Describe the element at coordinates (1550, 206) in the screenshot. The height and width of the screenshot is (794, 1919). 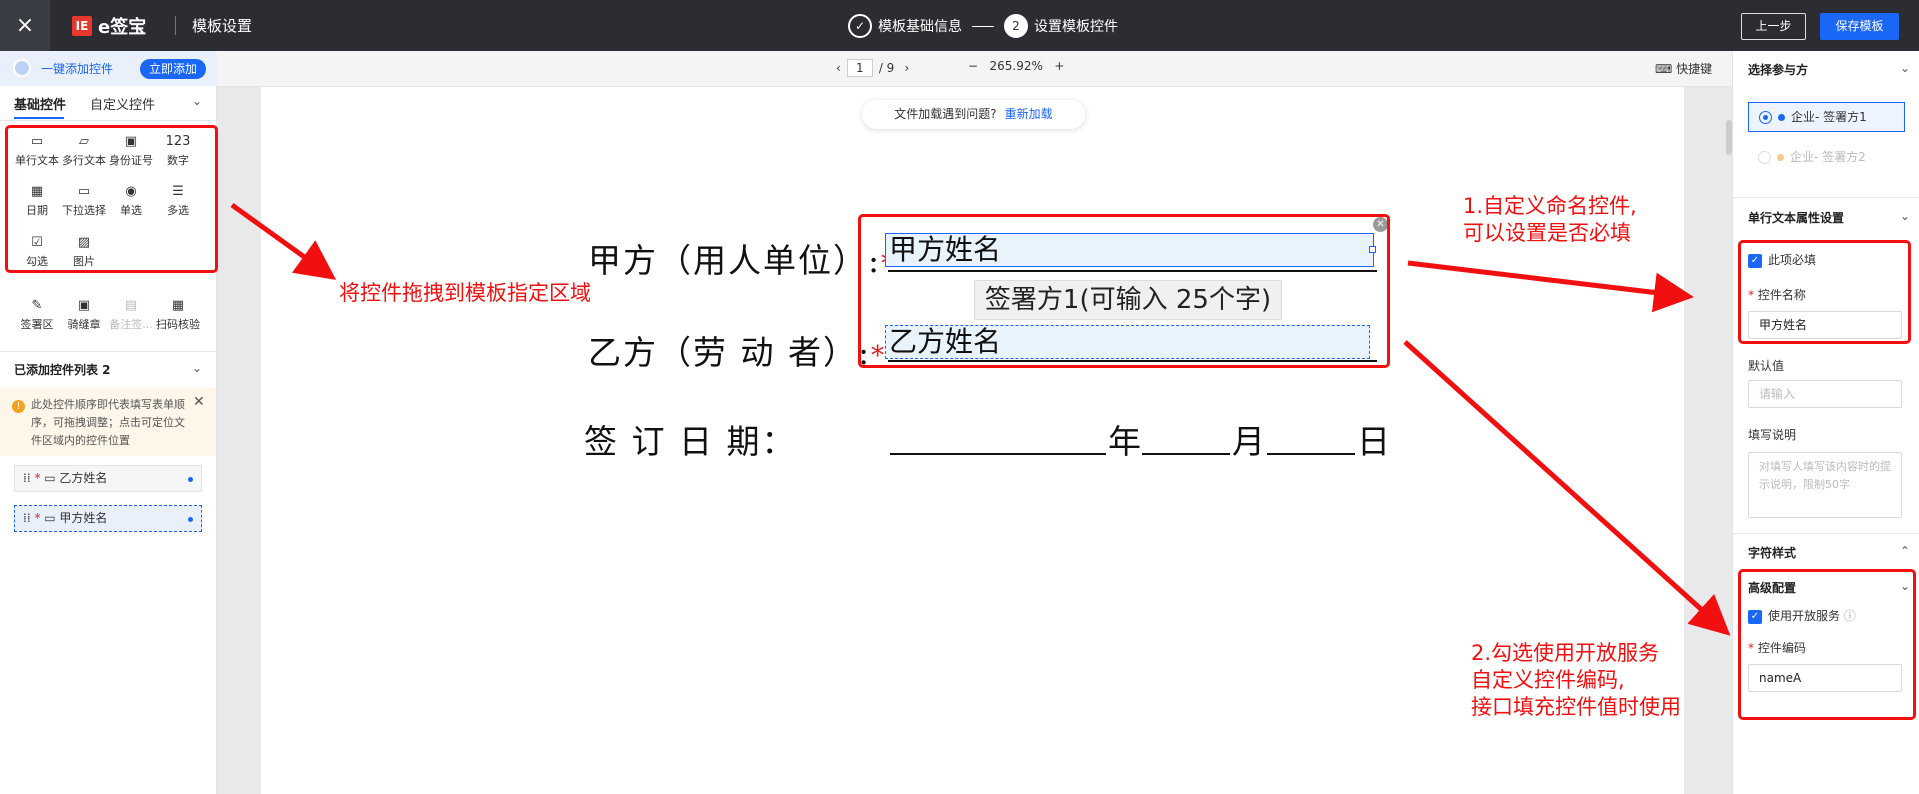
I see `annotation-line: 1.自定义命名控件,` at that location.